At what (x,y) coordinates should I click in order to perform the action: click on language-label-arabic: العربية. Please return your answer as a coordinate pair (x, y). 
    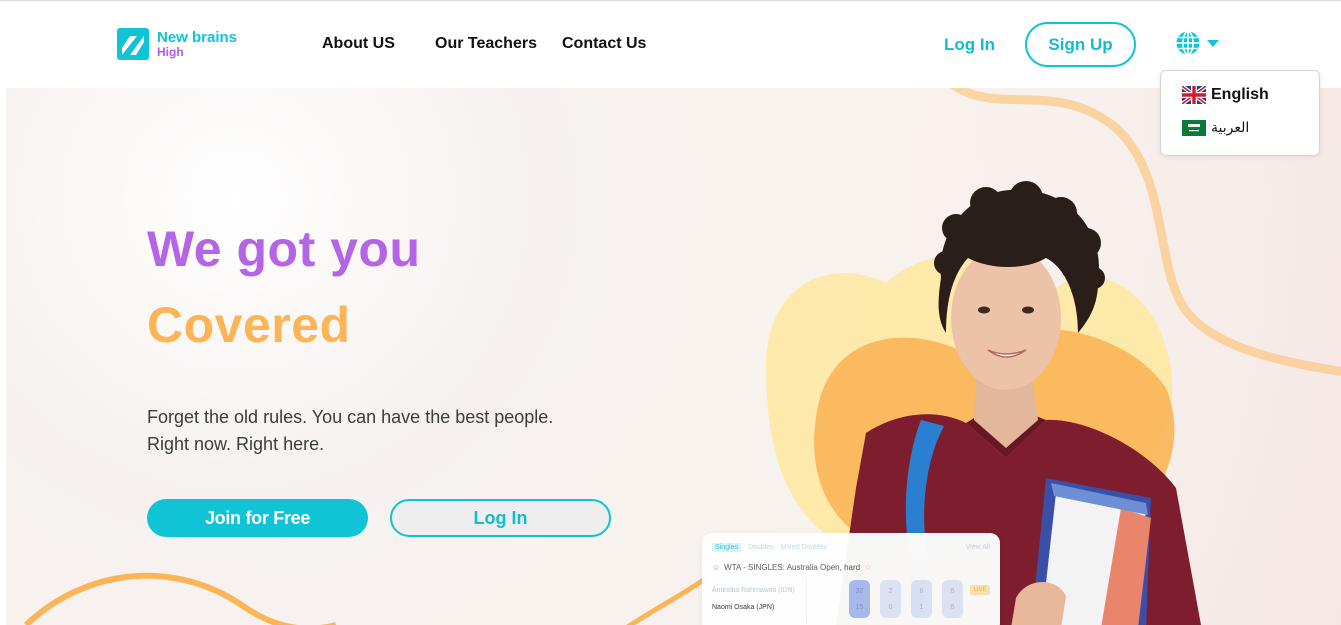
    Looking at the image, I should click on (1230, 128).